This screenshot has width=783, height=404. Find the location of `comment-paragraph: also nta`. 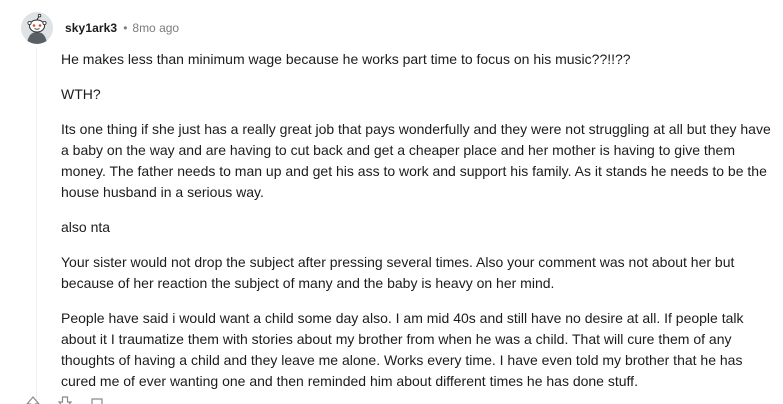

comment-paragraph: also nta is located at coordinates (86, 227).